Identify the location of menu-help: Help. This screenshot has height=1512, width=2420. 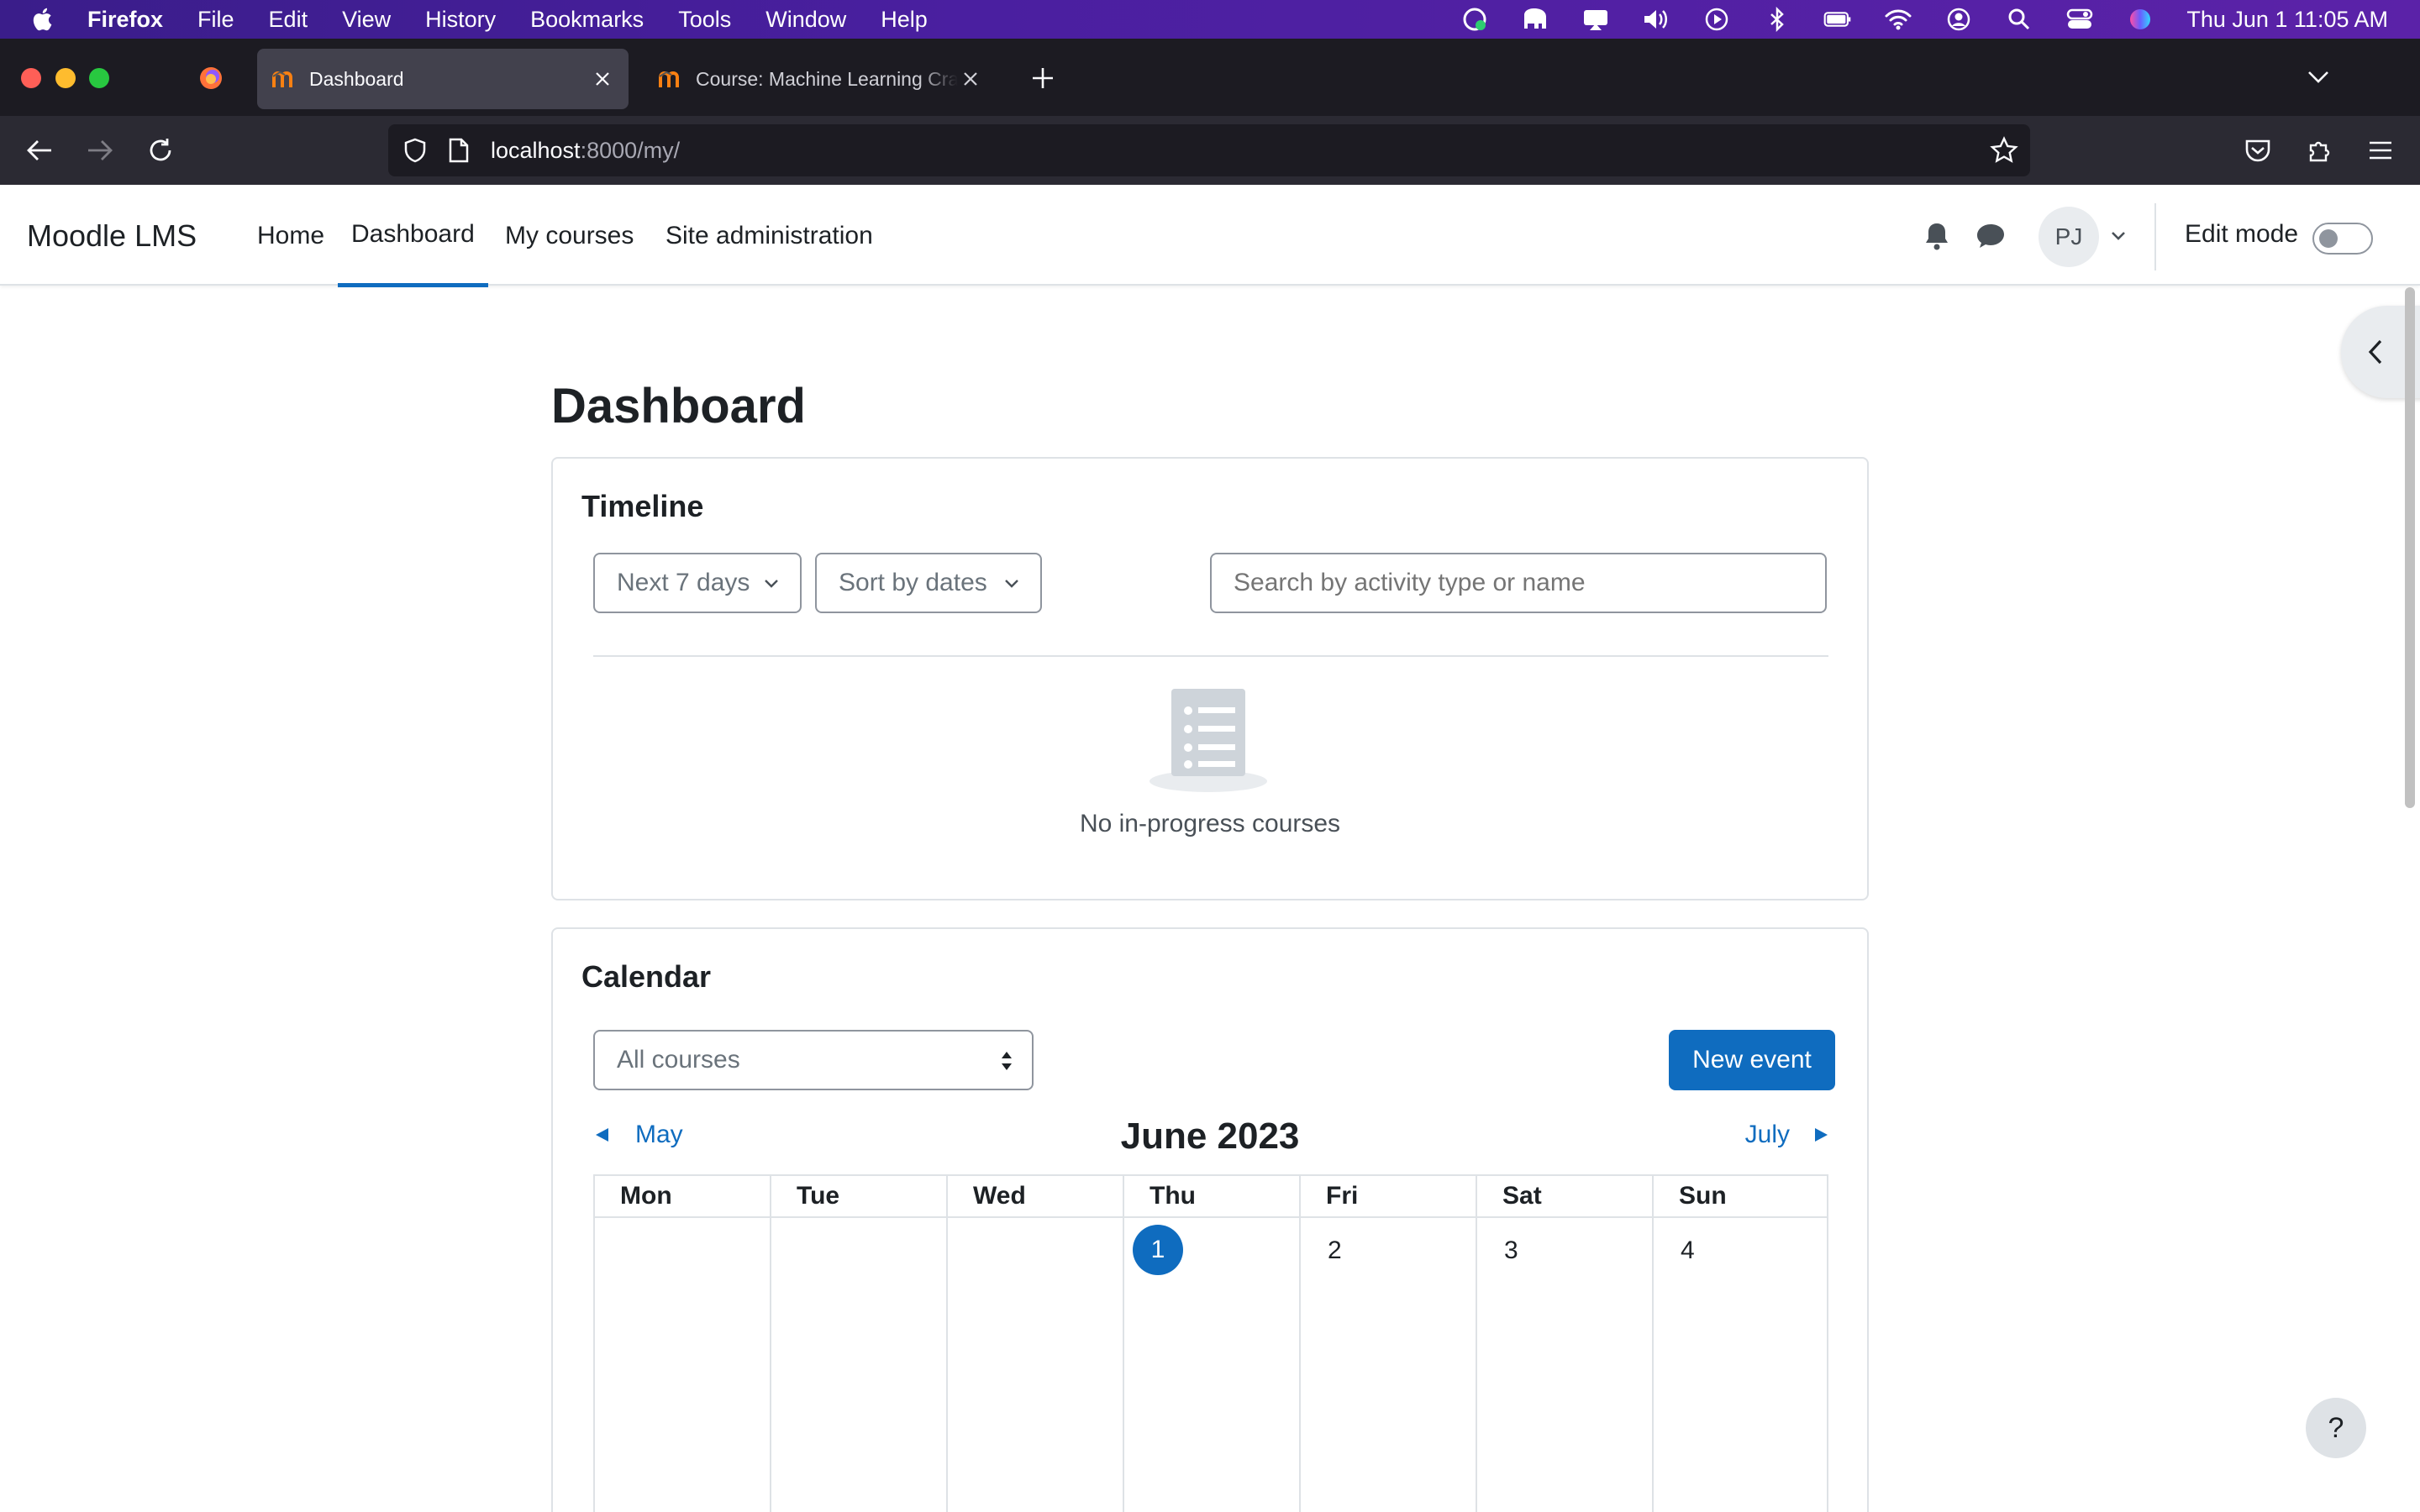
(904, 20).